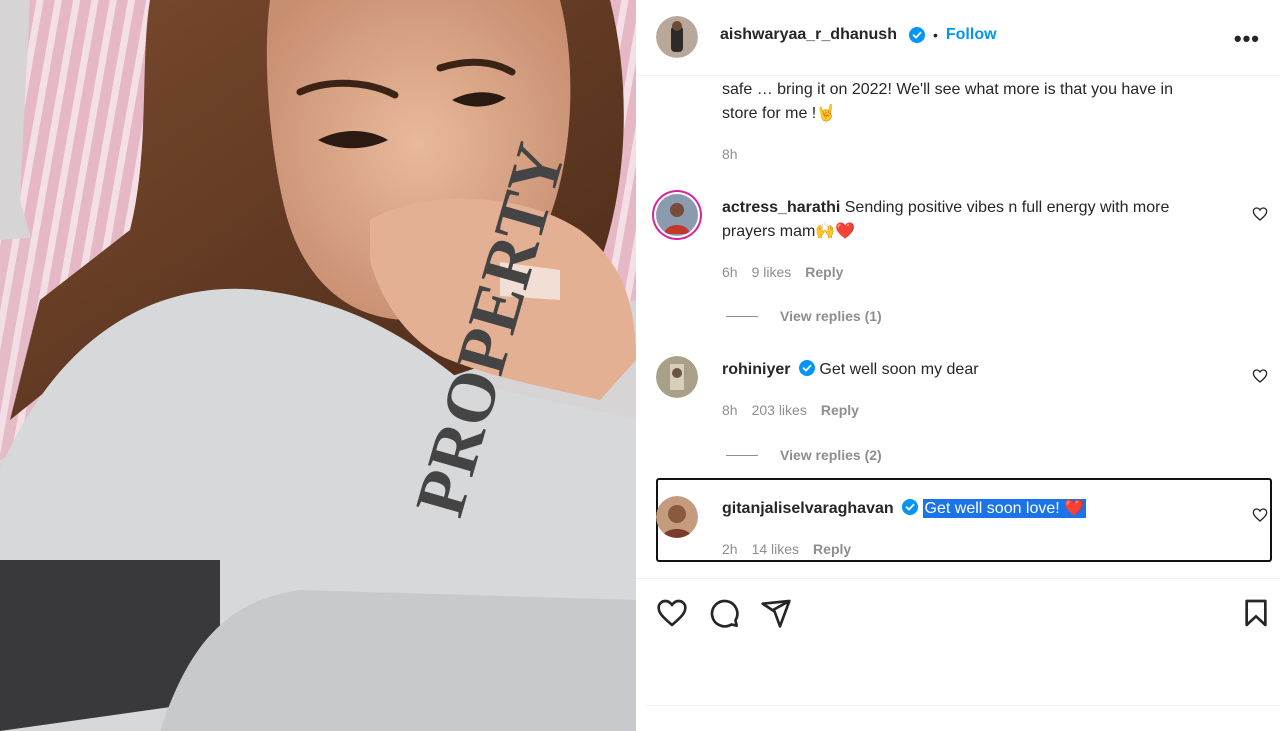  I want to click on caption-time: 8h, so click(730, 154).